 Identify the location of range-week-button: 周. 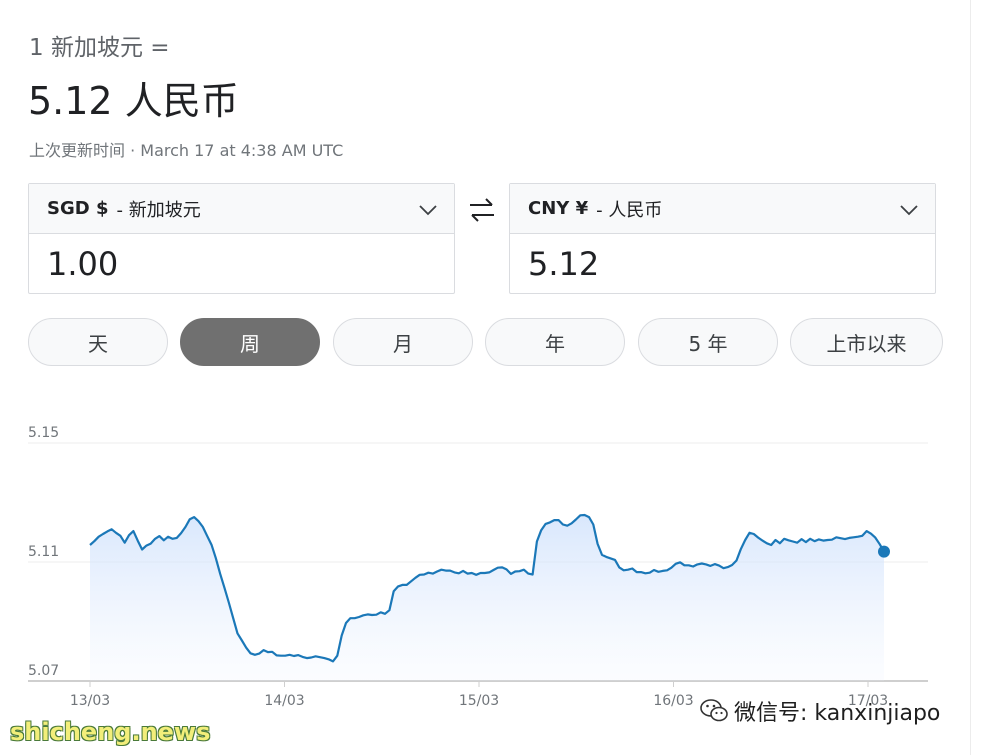
(250, 342).